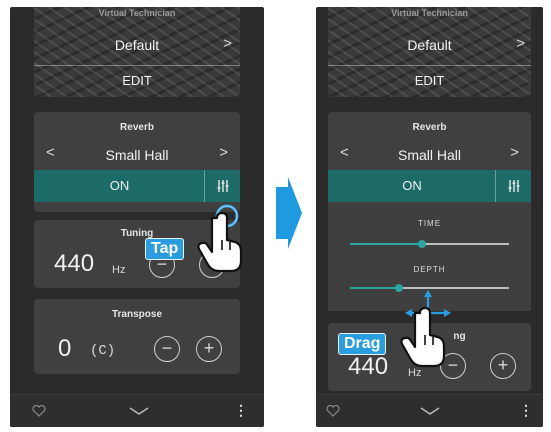  Describe the element at coordinates (429, 288) in the screenshot. I see `depth-slider` at that location.